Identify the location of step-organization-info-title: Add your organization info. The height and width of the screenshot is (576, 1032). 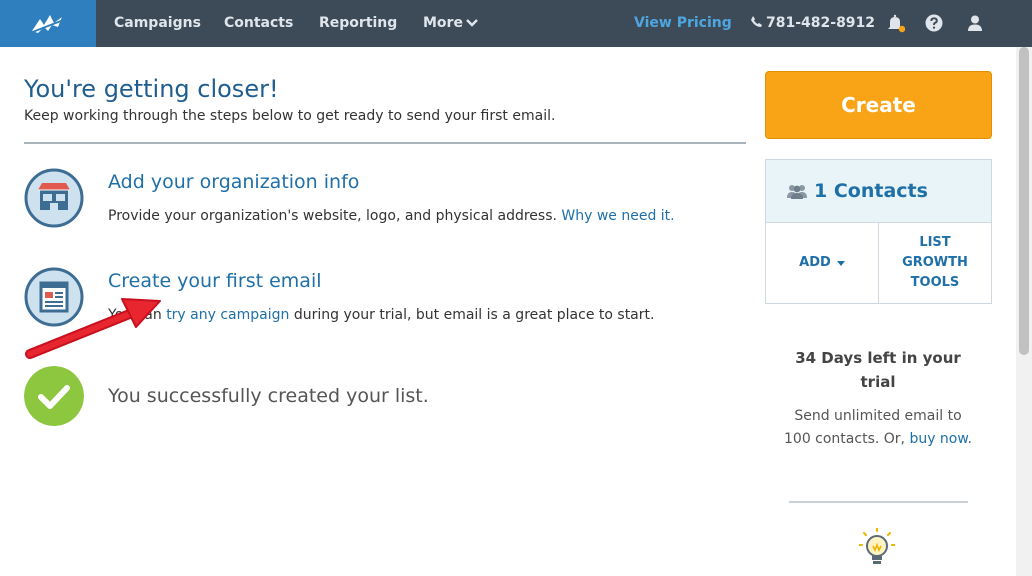
(233, 182).